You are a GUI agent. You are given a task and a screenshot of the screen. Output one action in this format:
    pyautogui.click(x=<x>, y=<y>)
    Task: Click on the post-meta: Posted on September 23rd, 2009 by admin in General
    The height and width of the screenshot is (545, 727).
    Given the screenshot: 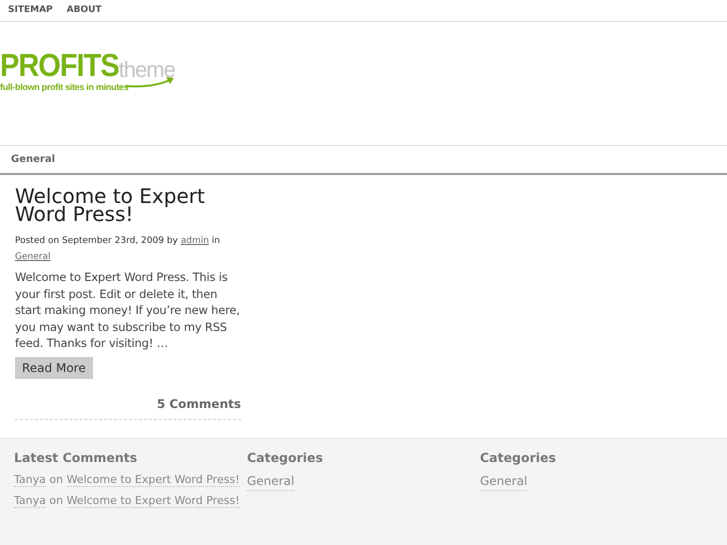 What is the action you would take?
    pyautogui.click(x=117, y=249)
    